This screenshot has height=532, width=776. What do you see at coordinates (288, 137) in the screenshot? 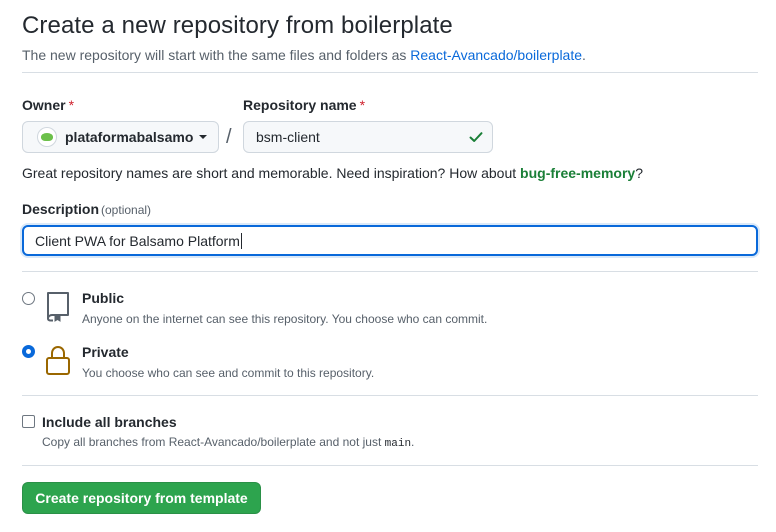
I see `repository-name-value: bsm-client` at bounding box center [288, 137].